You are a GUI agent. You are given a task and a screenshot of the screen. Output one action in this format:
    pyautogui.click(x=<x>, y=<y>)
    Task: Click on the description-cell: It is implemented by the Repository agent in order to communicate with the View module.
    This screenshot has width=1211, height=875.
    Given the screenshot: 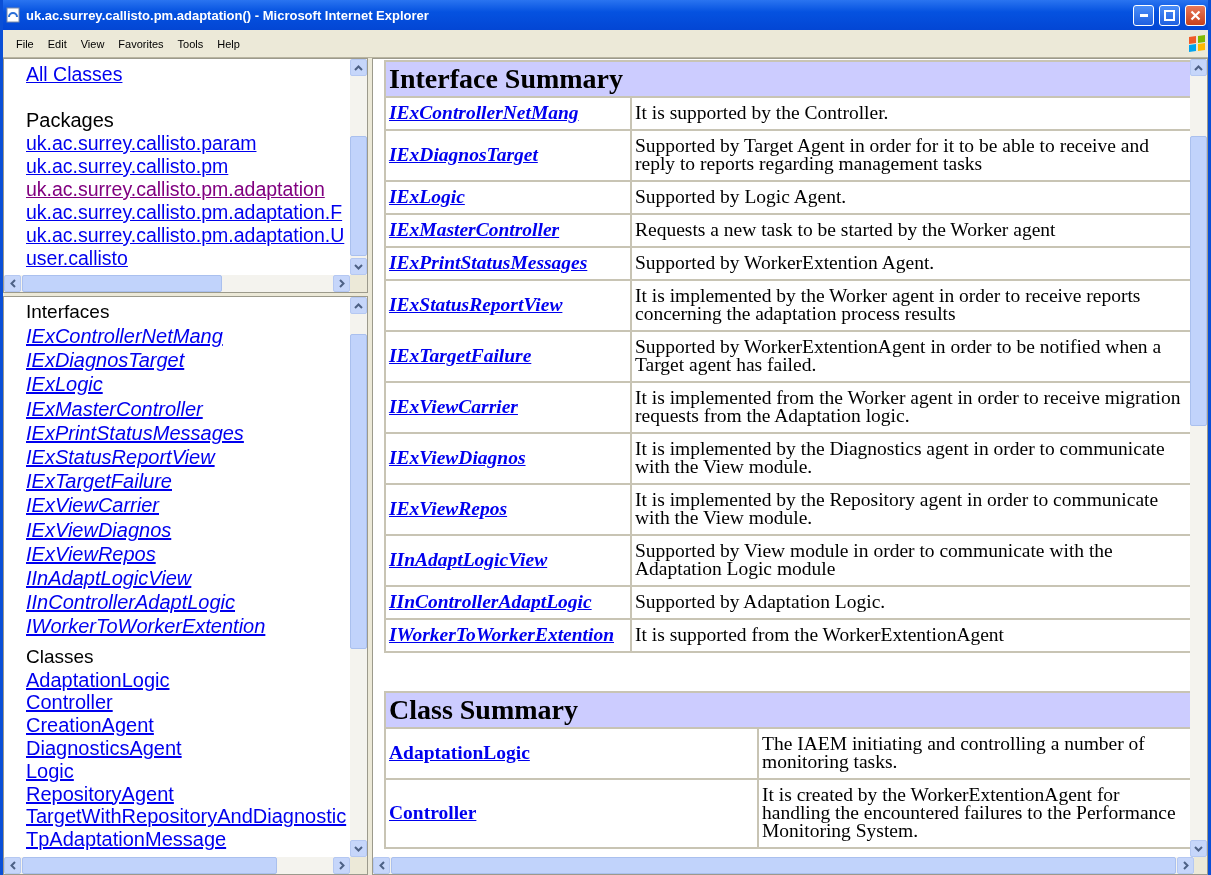 What is the action you would take?
    pyautogui.click(x=910, y=509)
    